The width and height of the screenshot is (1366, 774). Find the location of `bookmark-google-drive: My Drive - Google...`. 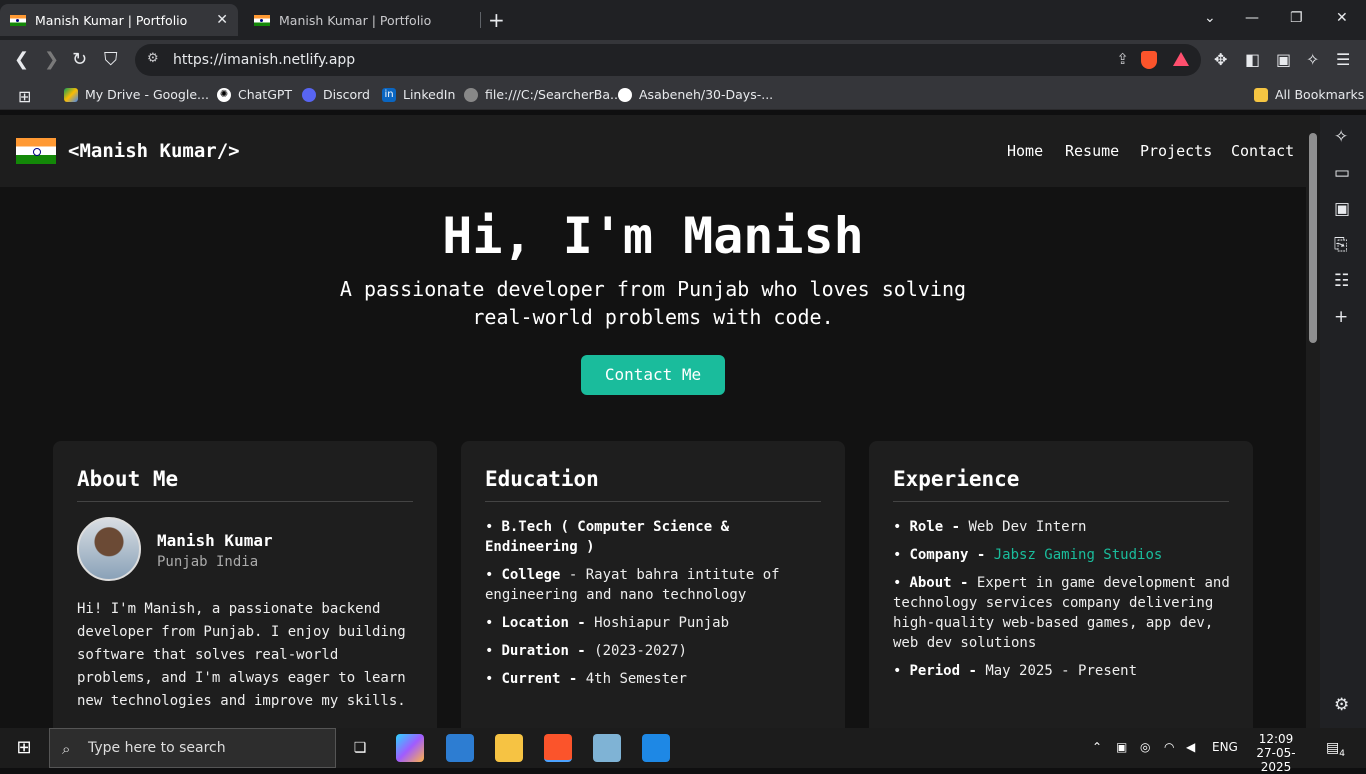

bookmark-google-drive: My Drive - Google... is located at coordinates (136, 94).